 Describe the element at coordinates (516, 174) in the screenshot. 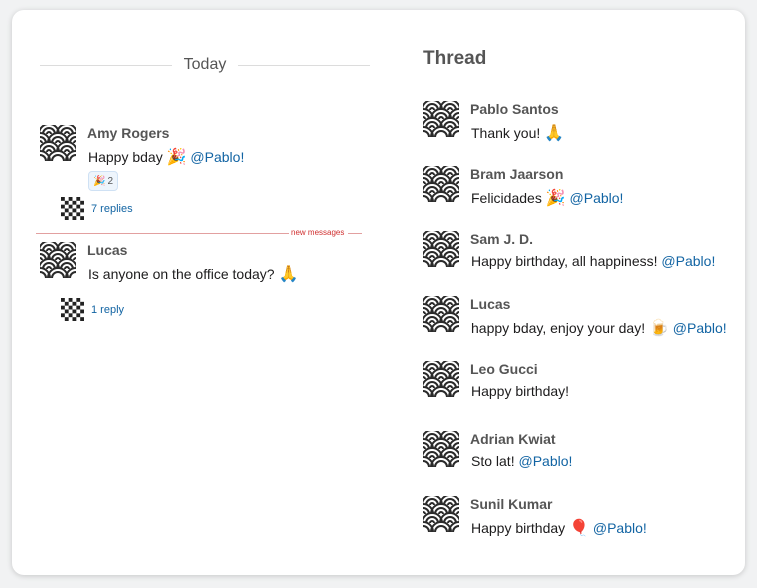

I see `message-author: Bram Jaarson` at that location.